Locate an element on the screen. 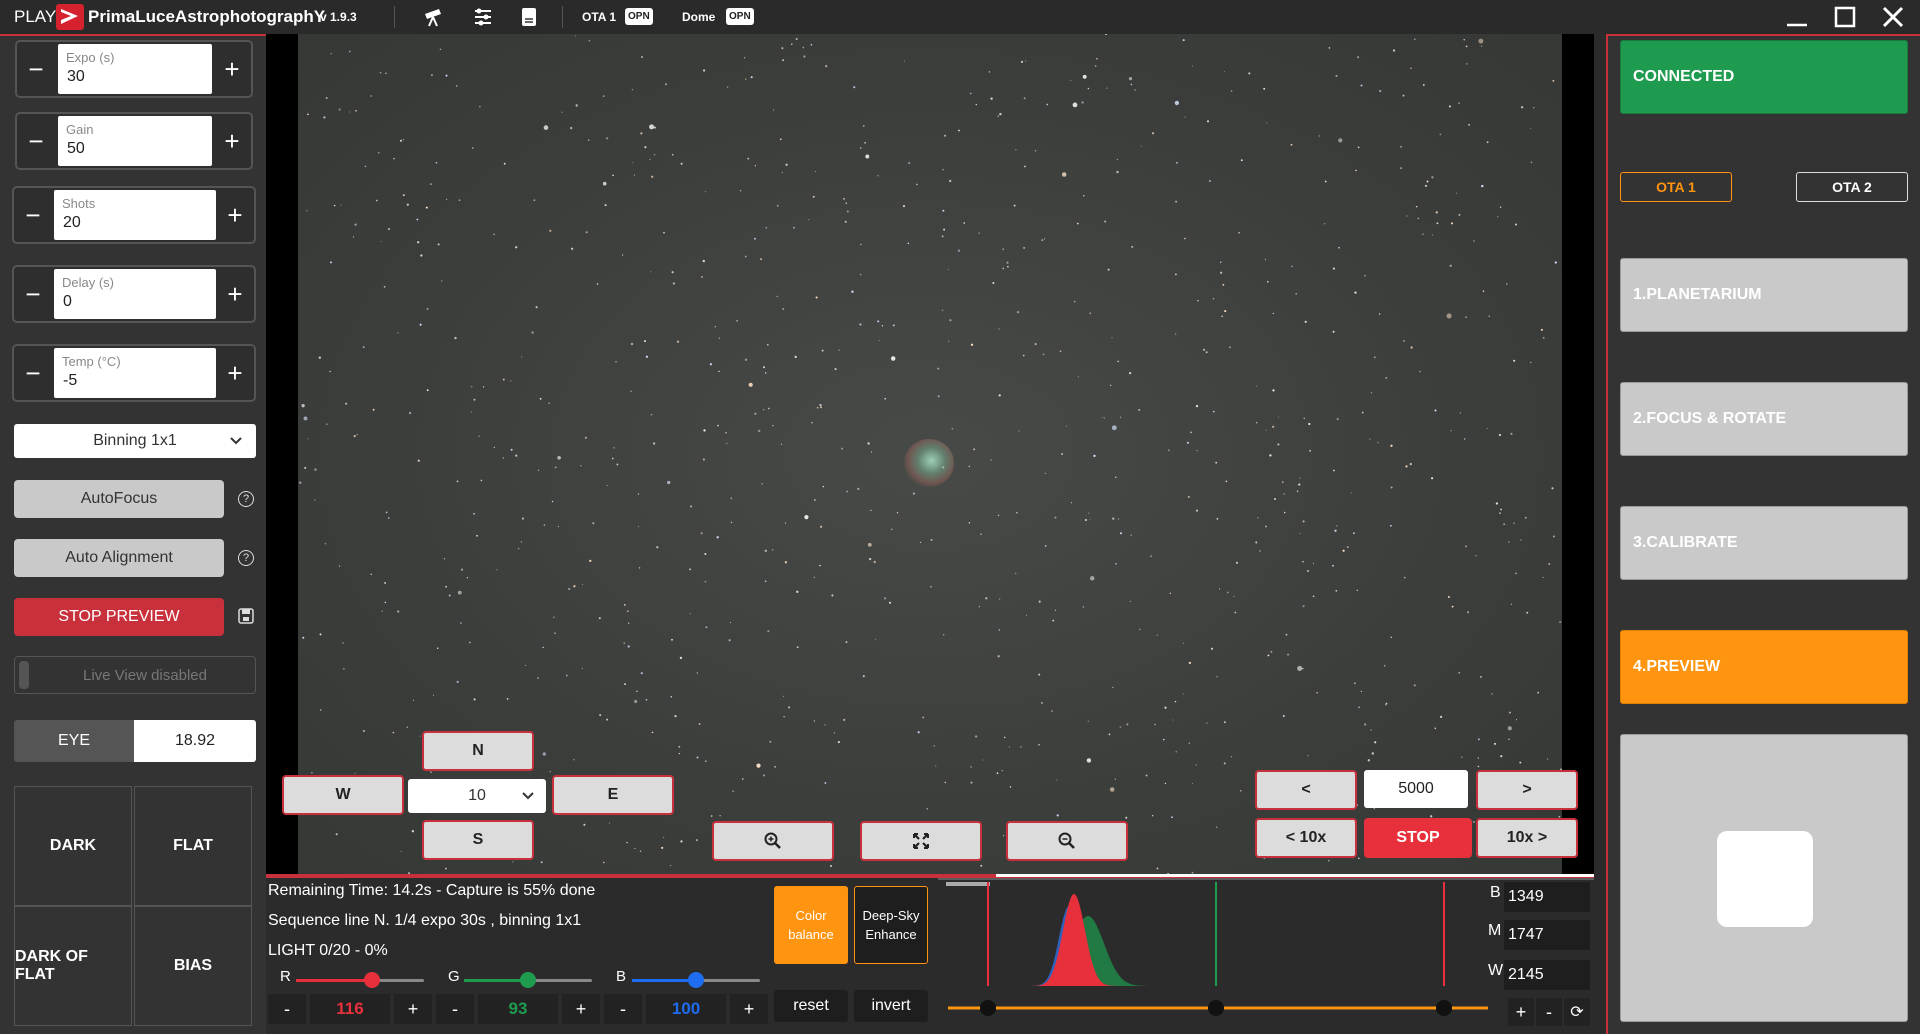 The width and height of the screenshot is (1920, 1034). auto-alignment-button: Auto Alignment is located at coordinates (119, 558).